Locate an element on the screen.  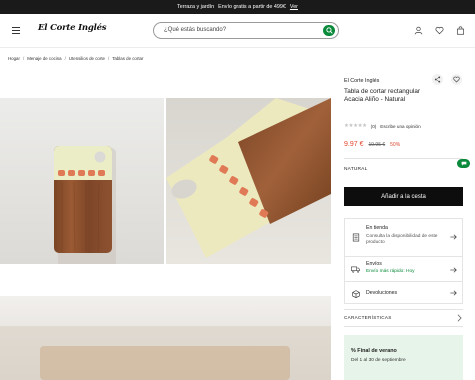
price-row: 9.97 € 19.95 € 50% is located at coordinates (372, 144).